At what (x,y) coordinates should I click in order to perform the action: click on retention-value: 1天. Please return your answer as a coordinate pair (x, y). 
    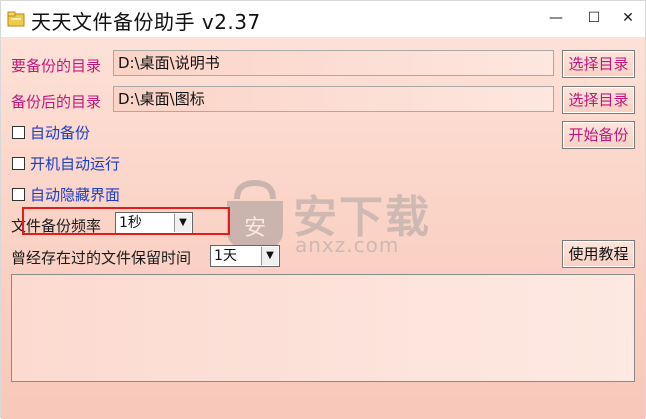
    Looking at the image, I should click on (225, 256).